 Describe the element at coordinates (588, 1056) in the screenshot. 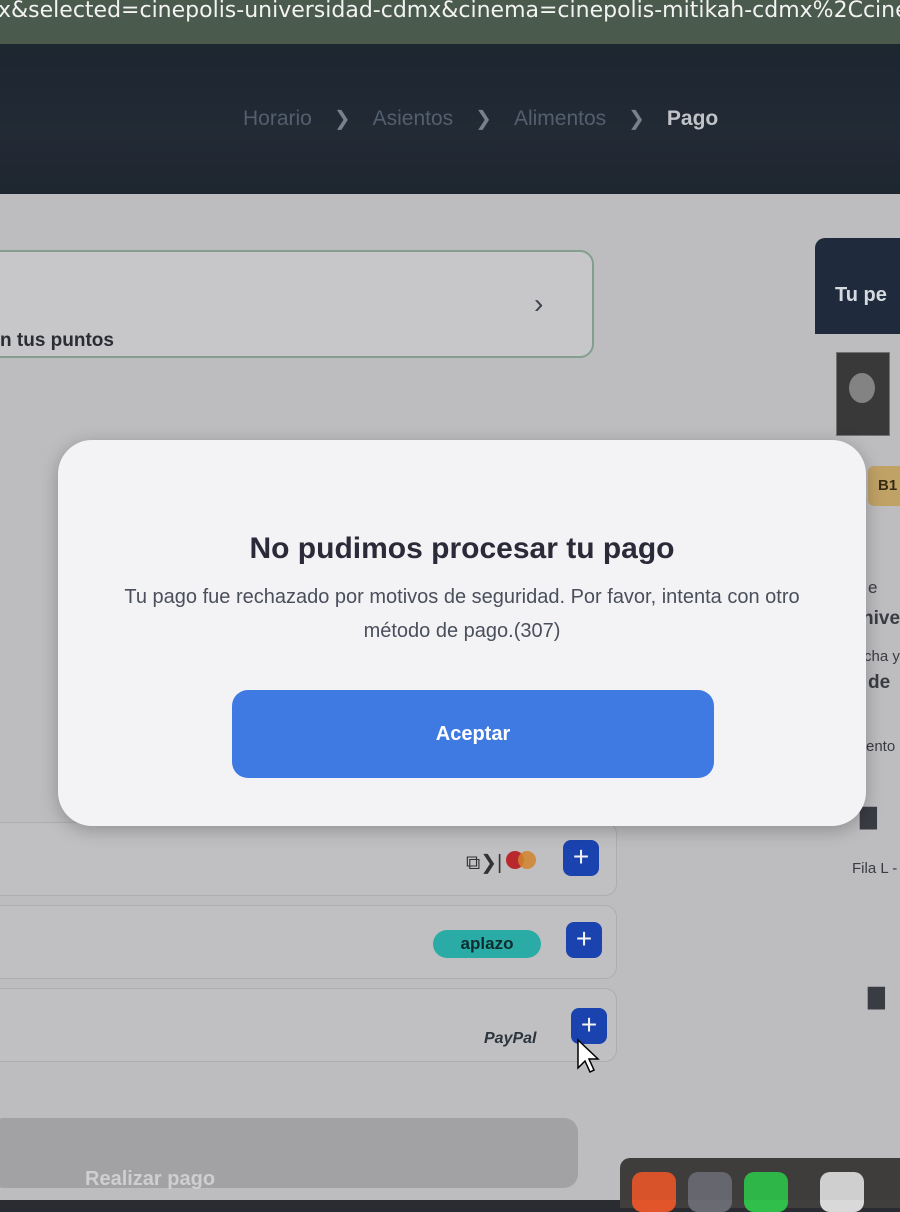

I see `mouse-cursor-icon` at that location.